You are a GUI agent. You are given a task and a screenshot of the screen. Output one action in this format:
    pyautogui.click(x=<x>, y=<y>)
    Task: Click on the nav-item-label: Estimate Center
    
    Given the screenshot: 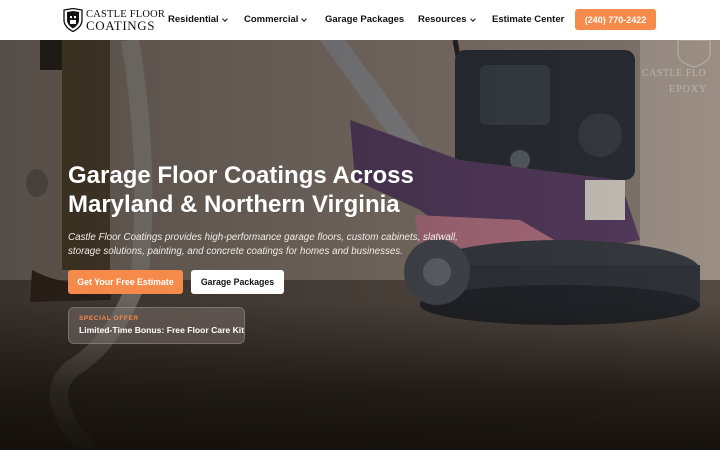 What is the action you would take?
    pyautogui.click(x=528, y=19)
    